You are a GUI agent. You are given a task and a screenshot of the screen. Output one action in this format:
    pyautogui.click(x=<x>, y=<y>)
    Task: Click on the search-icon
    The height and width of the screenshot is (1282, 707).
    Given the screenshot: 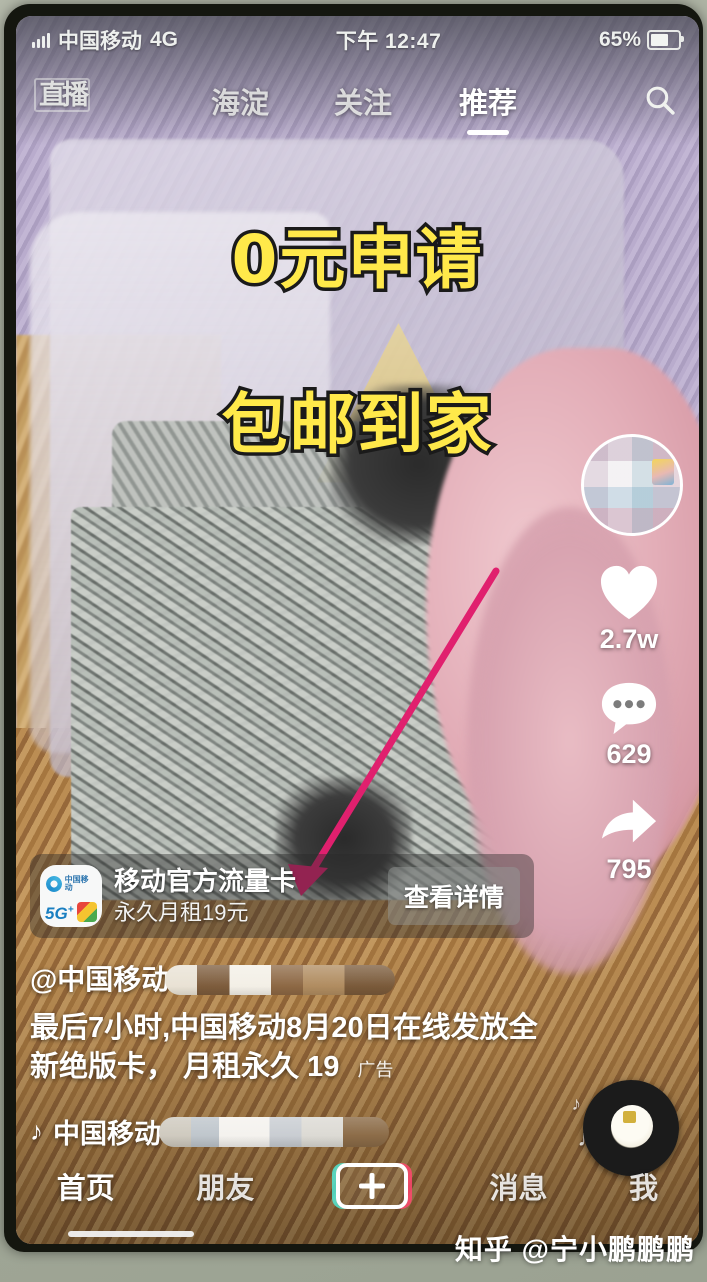 What is the action you would take?
    pyautogui.click(x=660, y=100)
    